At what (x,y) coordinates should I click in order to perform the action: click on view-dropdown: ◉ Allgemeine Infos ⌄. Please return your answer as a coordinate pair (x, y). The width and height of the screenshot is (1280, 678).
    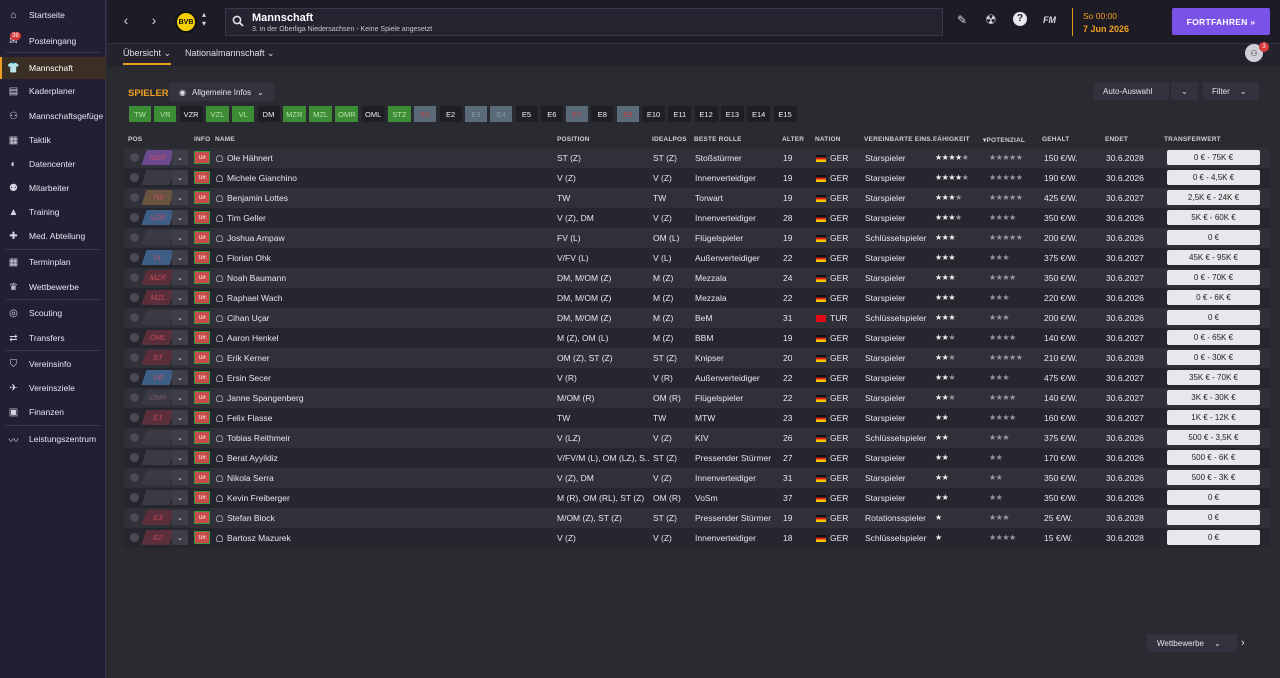
    Looking at the image, I should click on (221, 92).